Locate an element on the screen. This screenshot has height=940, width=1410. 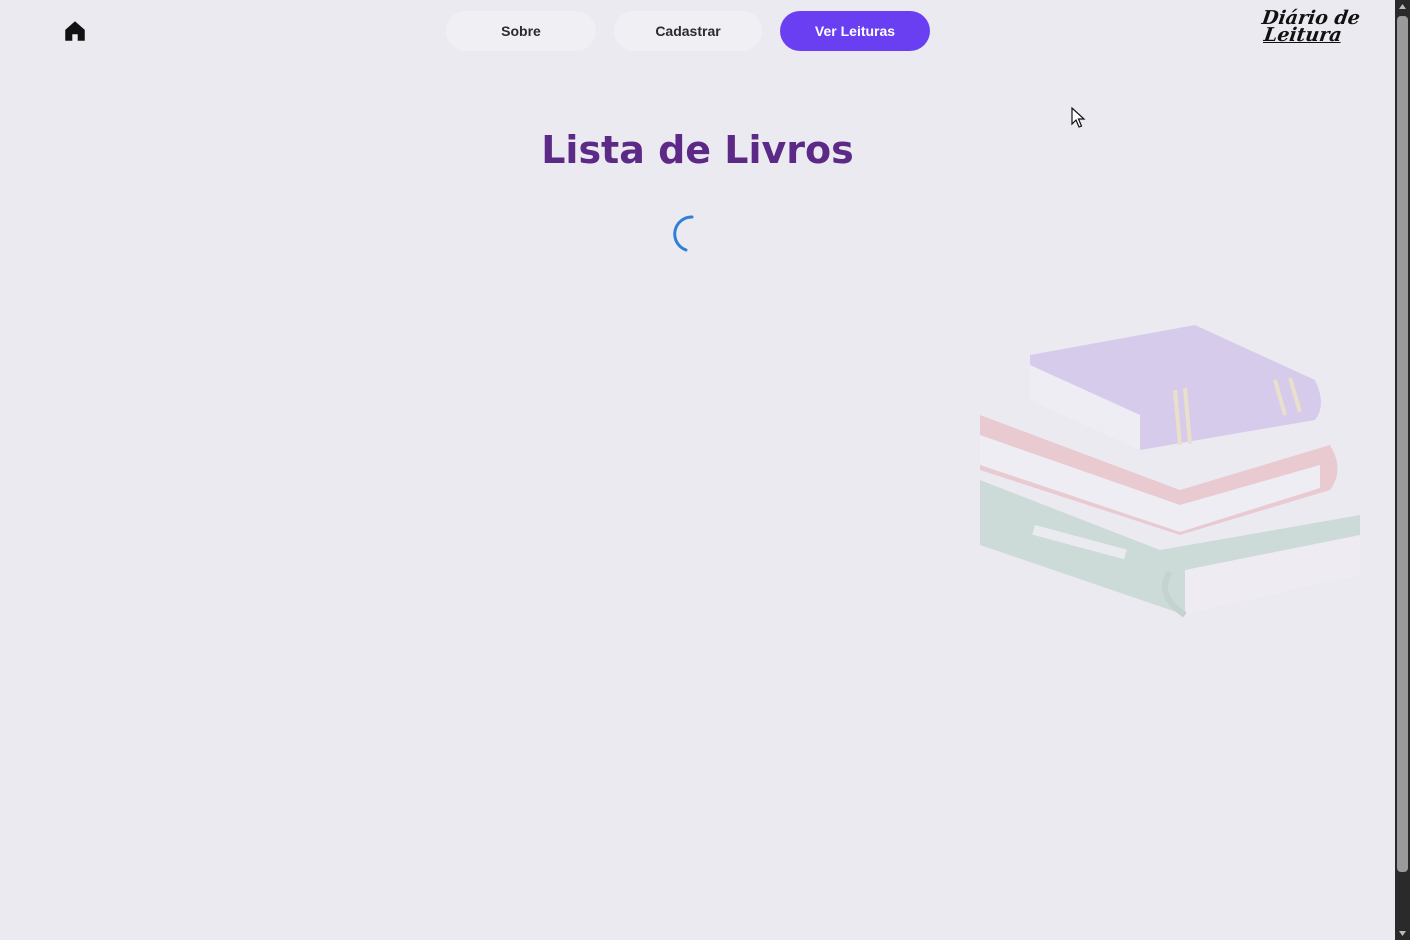
logo-line-2: Leitura is located at coordinates (1303, 35).